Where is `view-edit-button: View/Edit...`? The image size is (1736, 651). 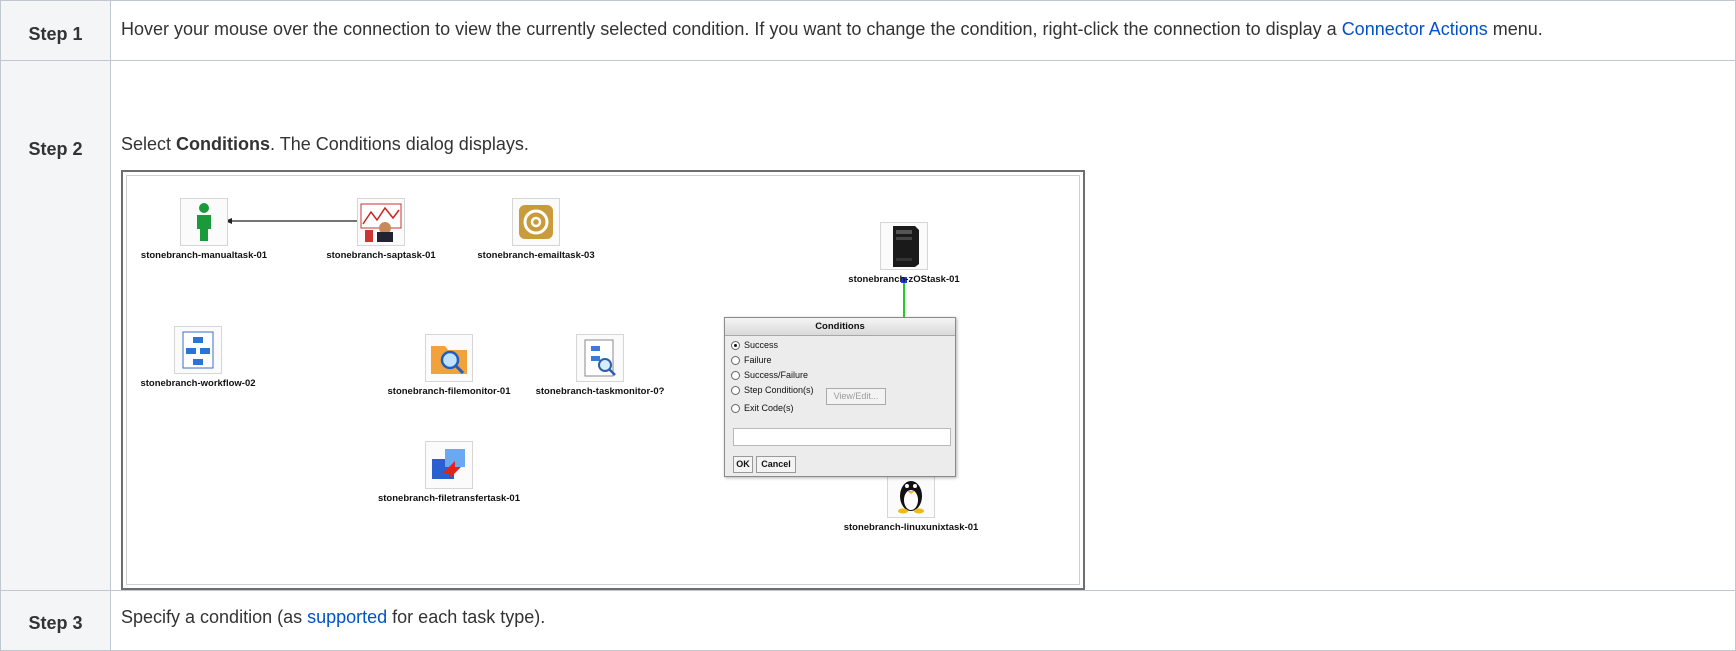 view-edit-button: View/Edit... is located at coordinates (856, 396).